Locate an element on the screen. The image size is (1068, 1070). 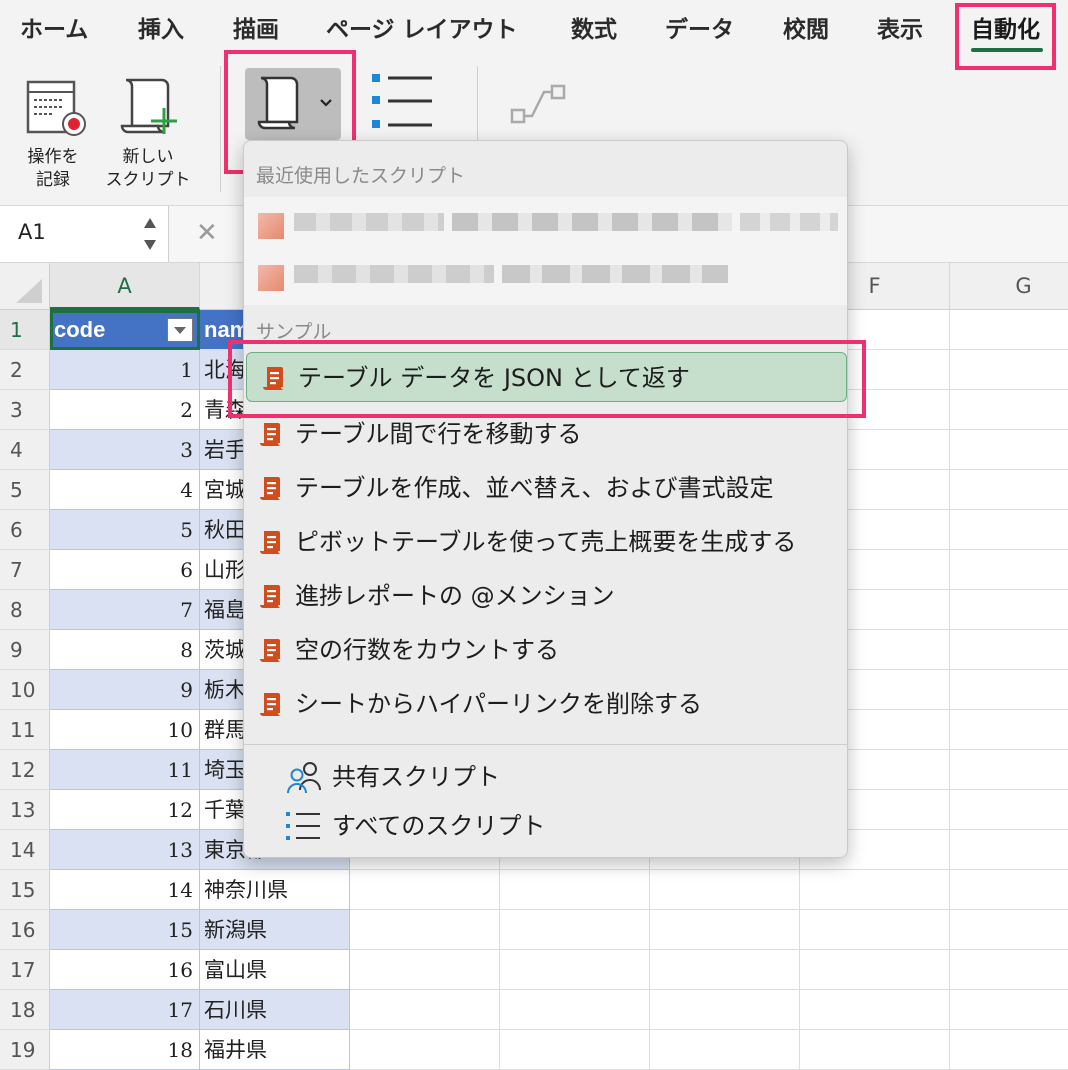
cell-code: 6 is located at coordinates (125, 570).